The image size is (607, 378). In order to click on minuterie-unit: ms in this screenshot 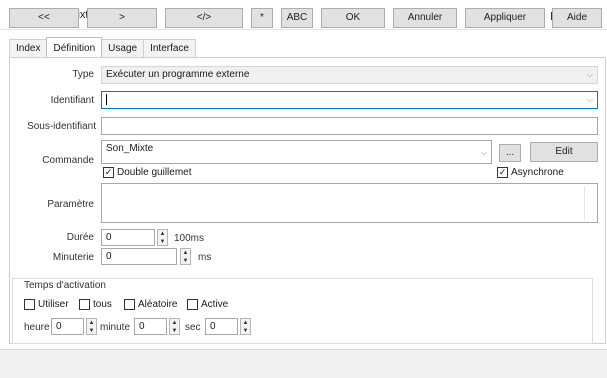, I will do `click(205, 257)`.